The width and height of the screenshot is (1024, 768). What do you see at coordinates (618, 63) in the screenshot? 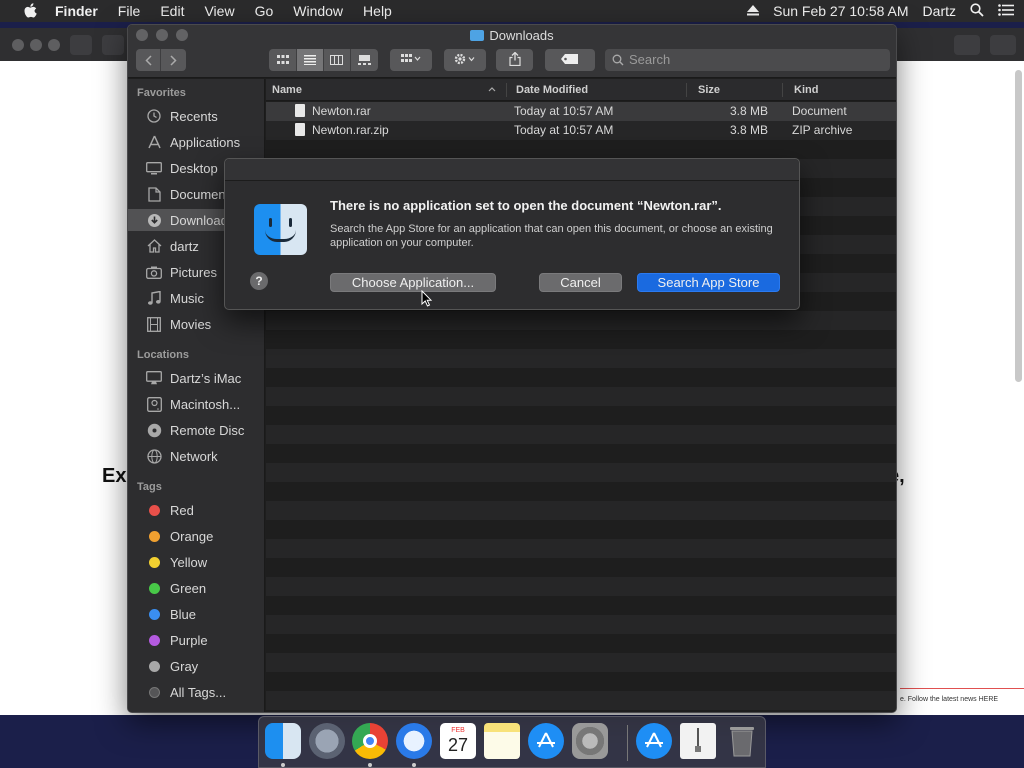
I see `search-icon` at bounding box center [618, 63].